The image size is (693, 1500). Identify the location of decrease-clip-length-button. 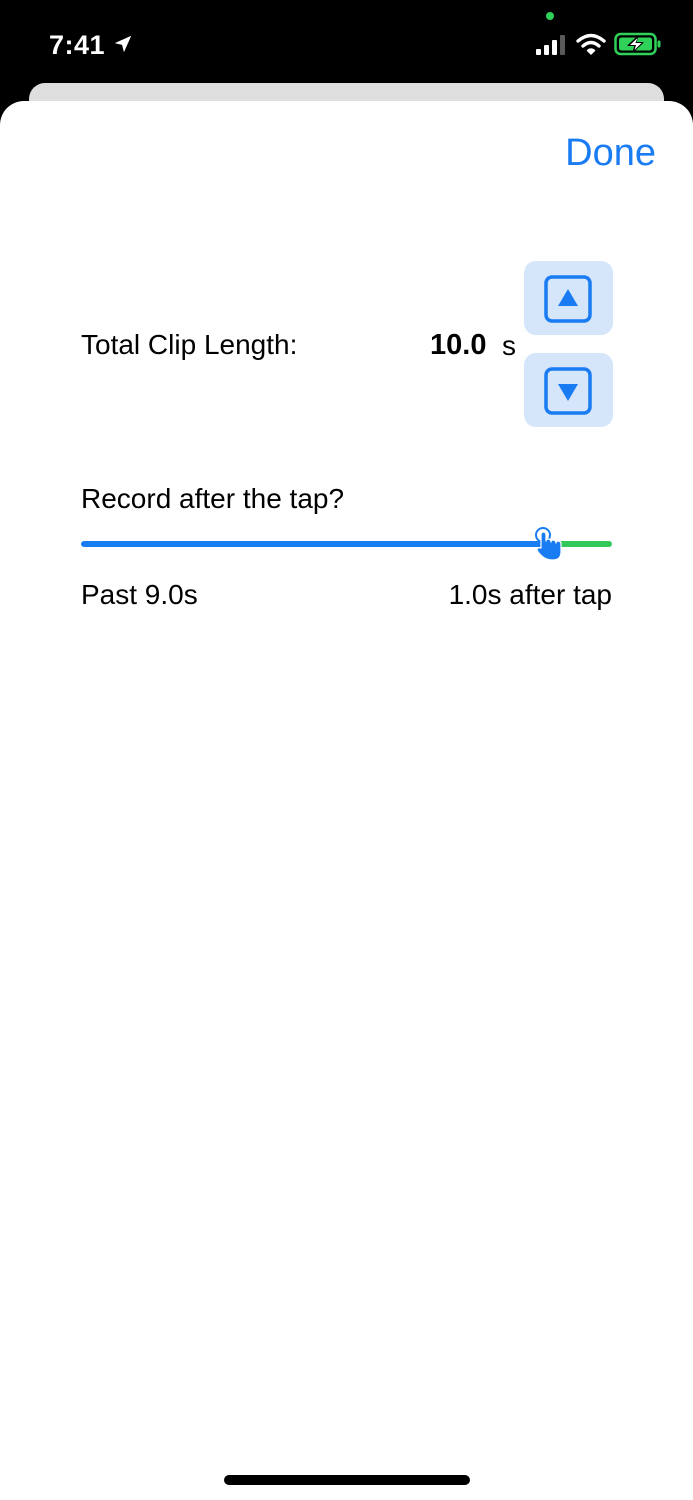
(568, 390).